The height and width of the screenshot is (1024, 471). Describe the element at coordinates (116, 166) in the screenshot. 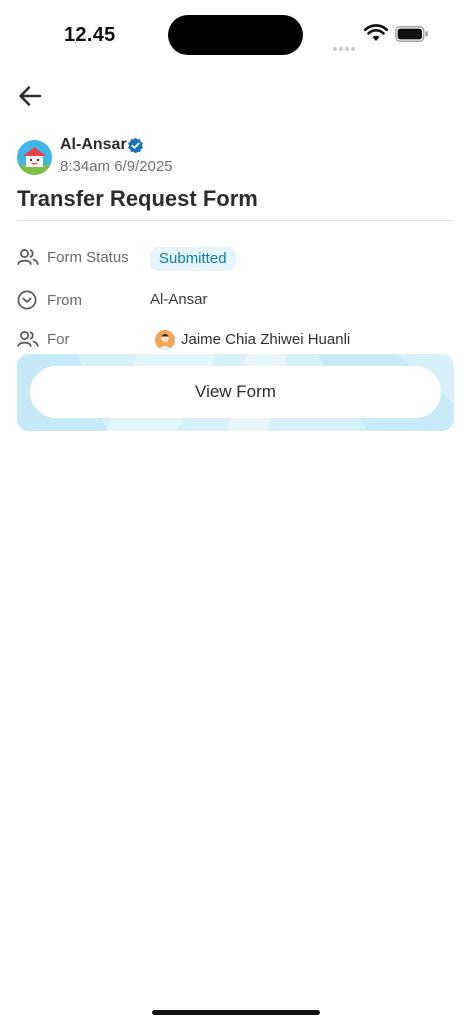

I see `post-timestamp: 8:34am 6/9/2025` at that location.